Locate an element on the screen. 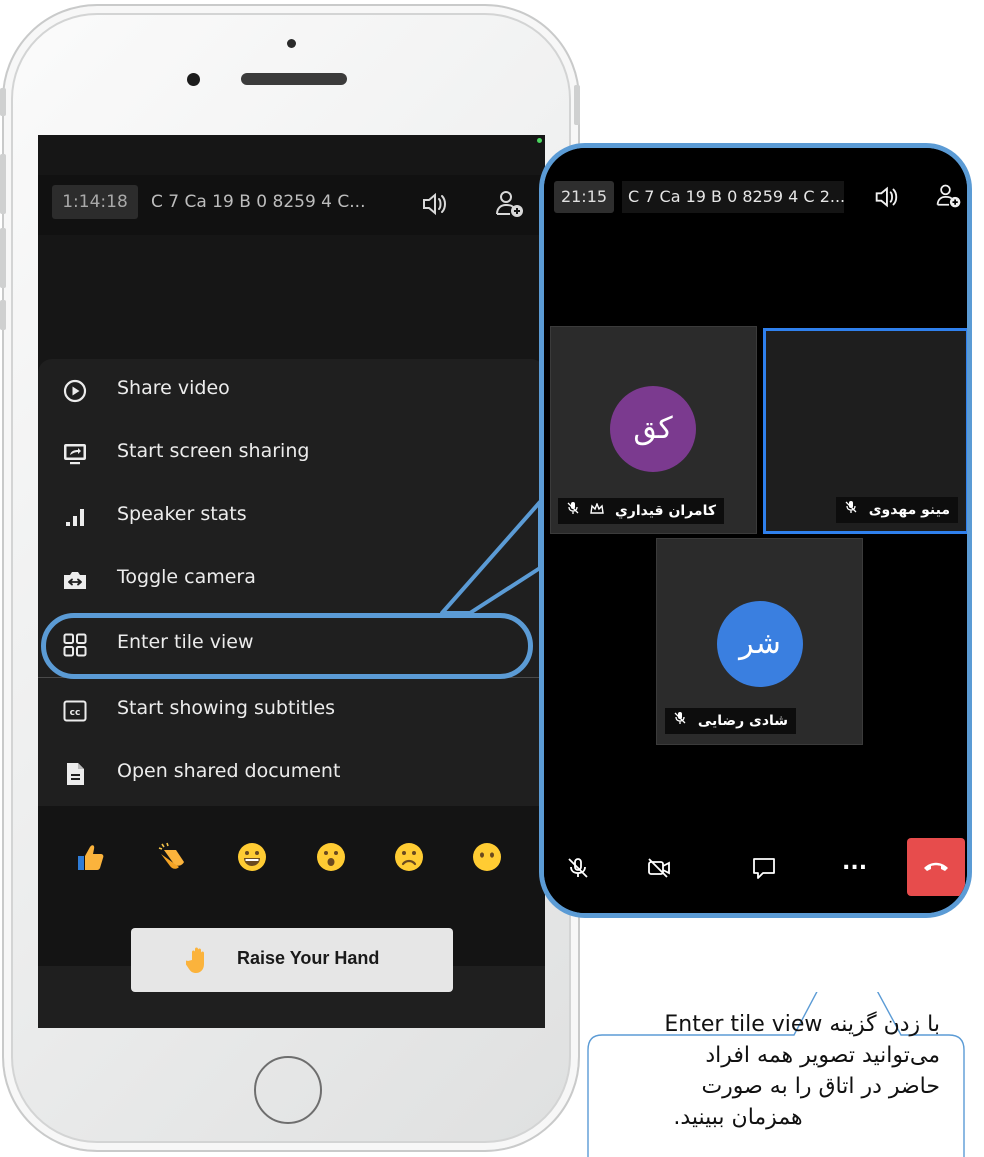 This screenshot has width=984, height=1157. menu-item-share-video: Share video is located at coordinates (291, 390).